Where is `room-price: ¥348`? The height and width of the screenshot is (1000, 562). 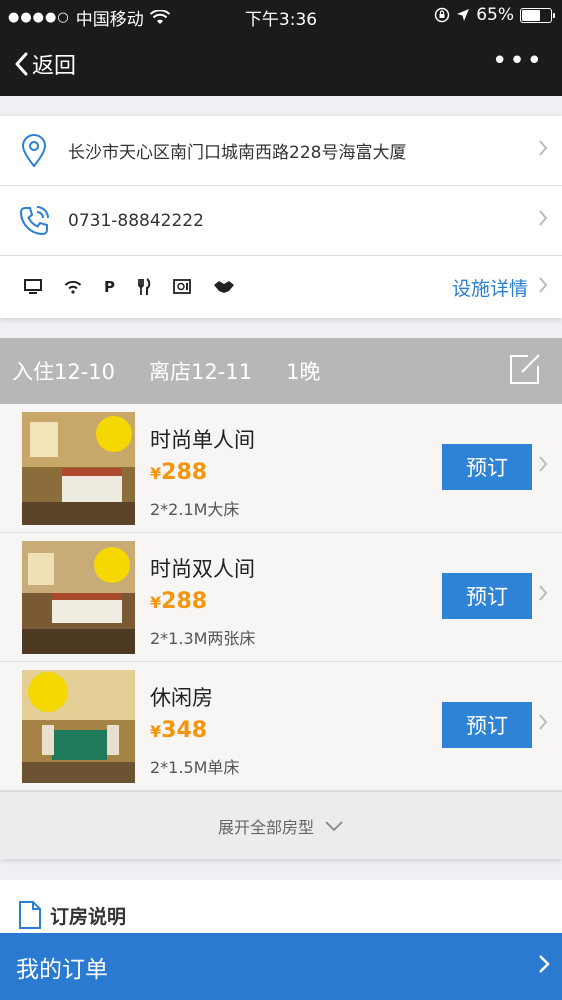
room-price: ¥348 is located at coordinates (178, 730).